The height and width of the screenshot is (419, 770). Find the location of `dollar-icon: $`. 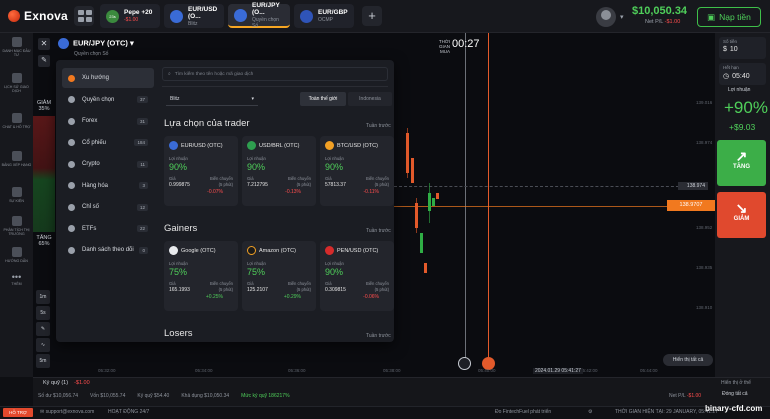

dollar-icon: $ is located at coordinates (725, 49).